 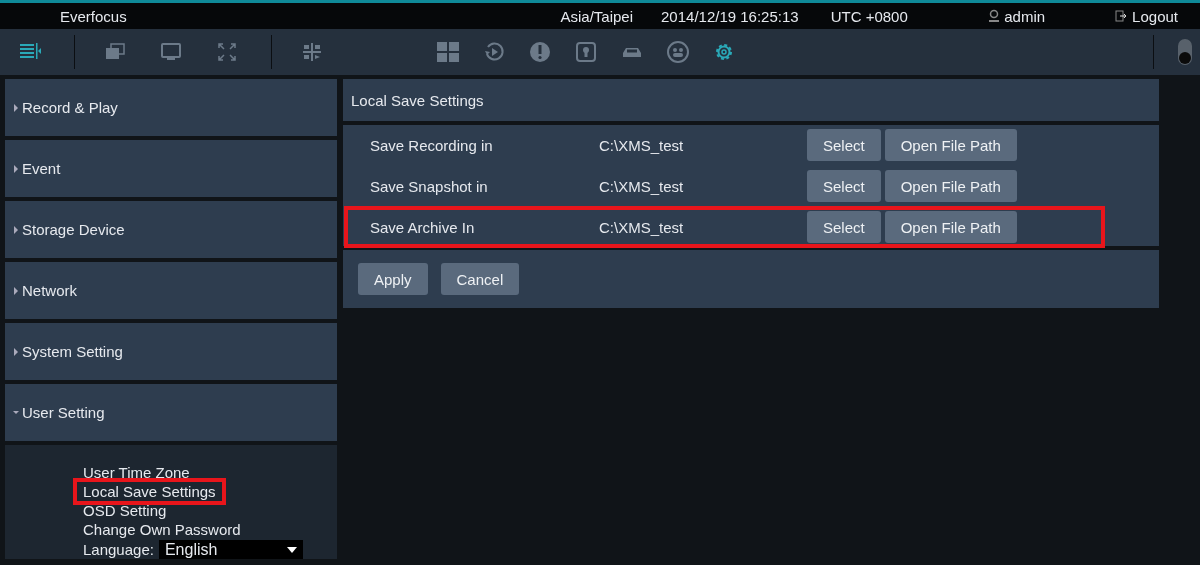 I want to click on layout-icon, so click(x=312, y=52).